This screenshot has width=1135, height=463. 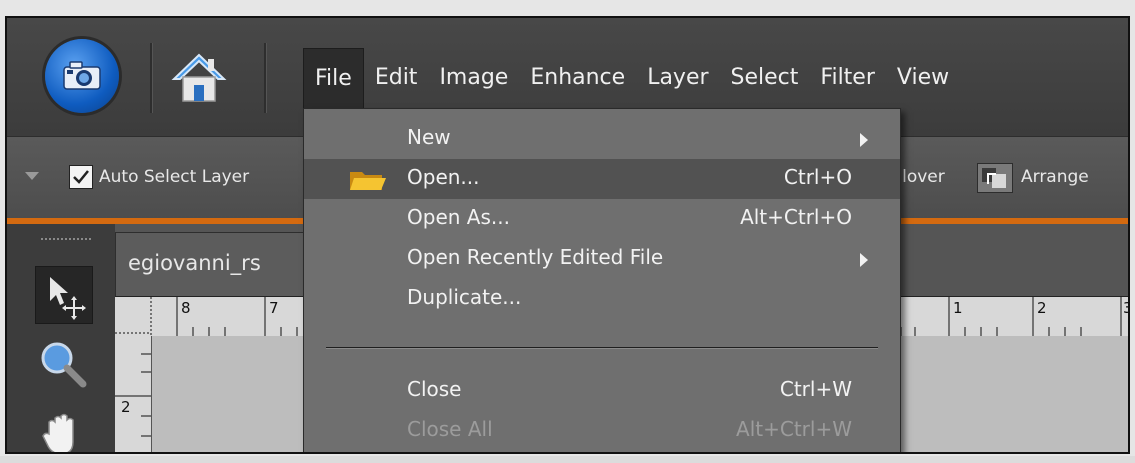 I want to click on camera-icon, so click(x=82, y=75).